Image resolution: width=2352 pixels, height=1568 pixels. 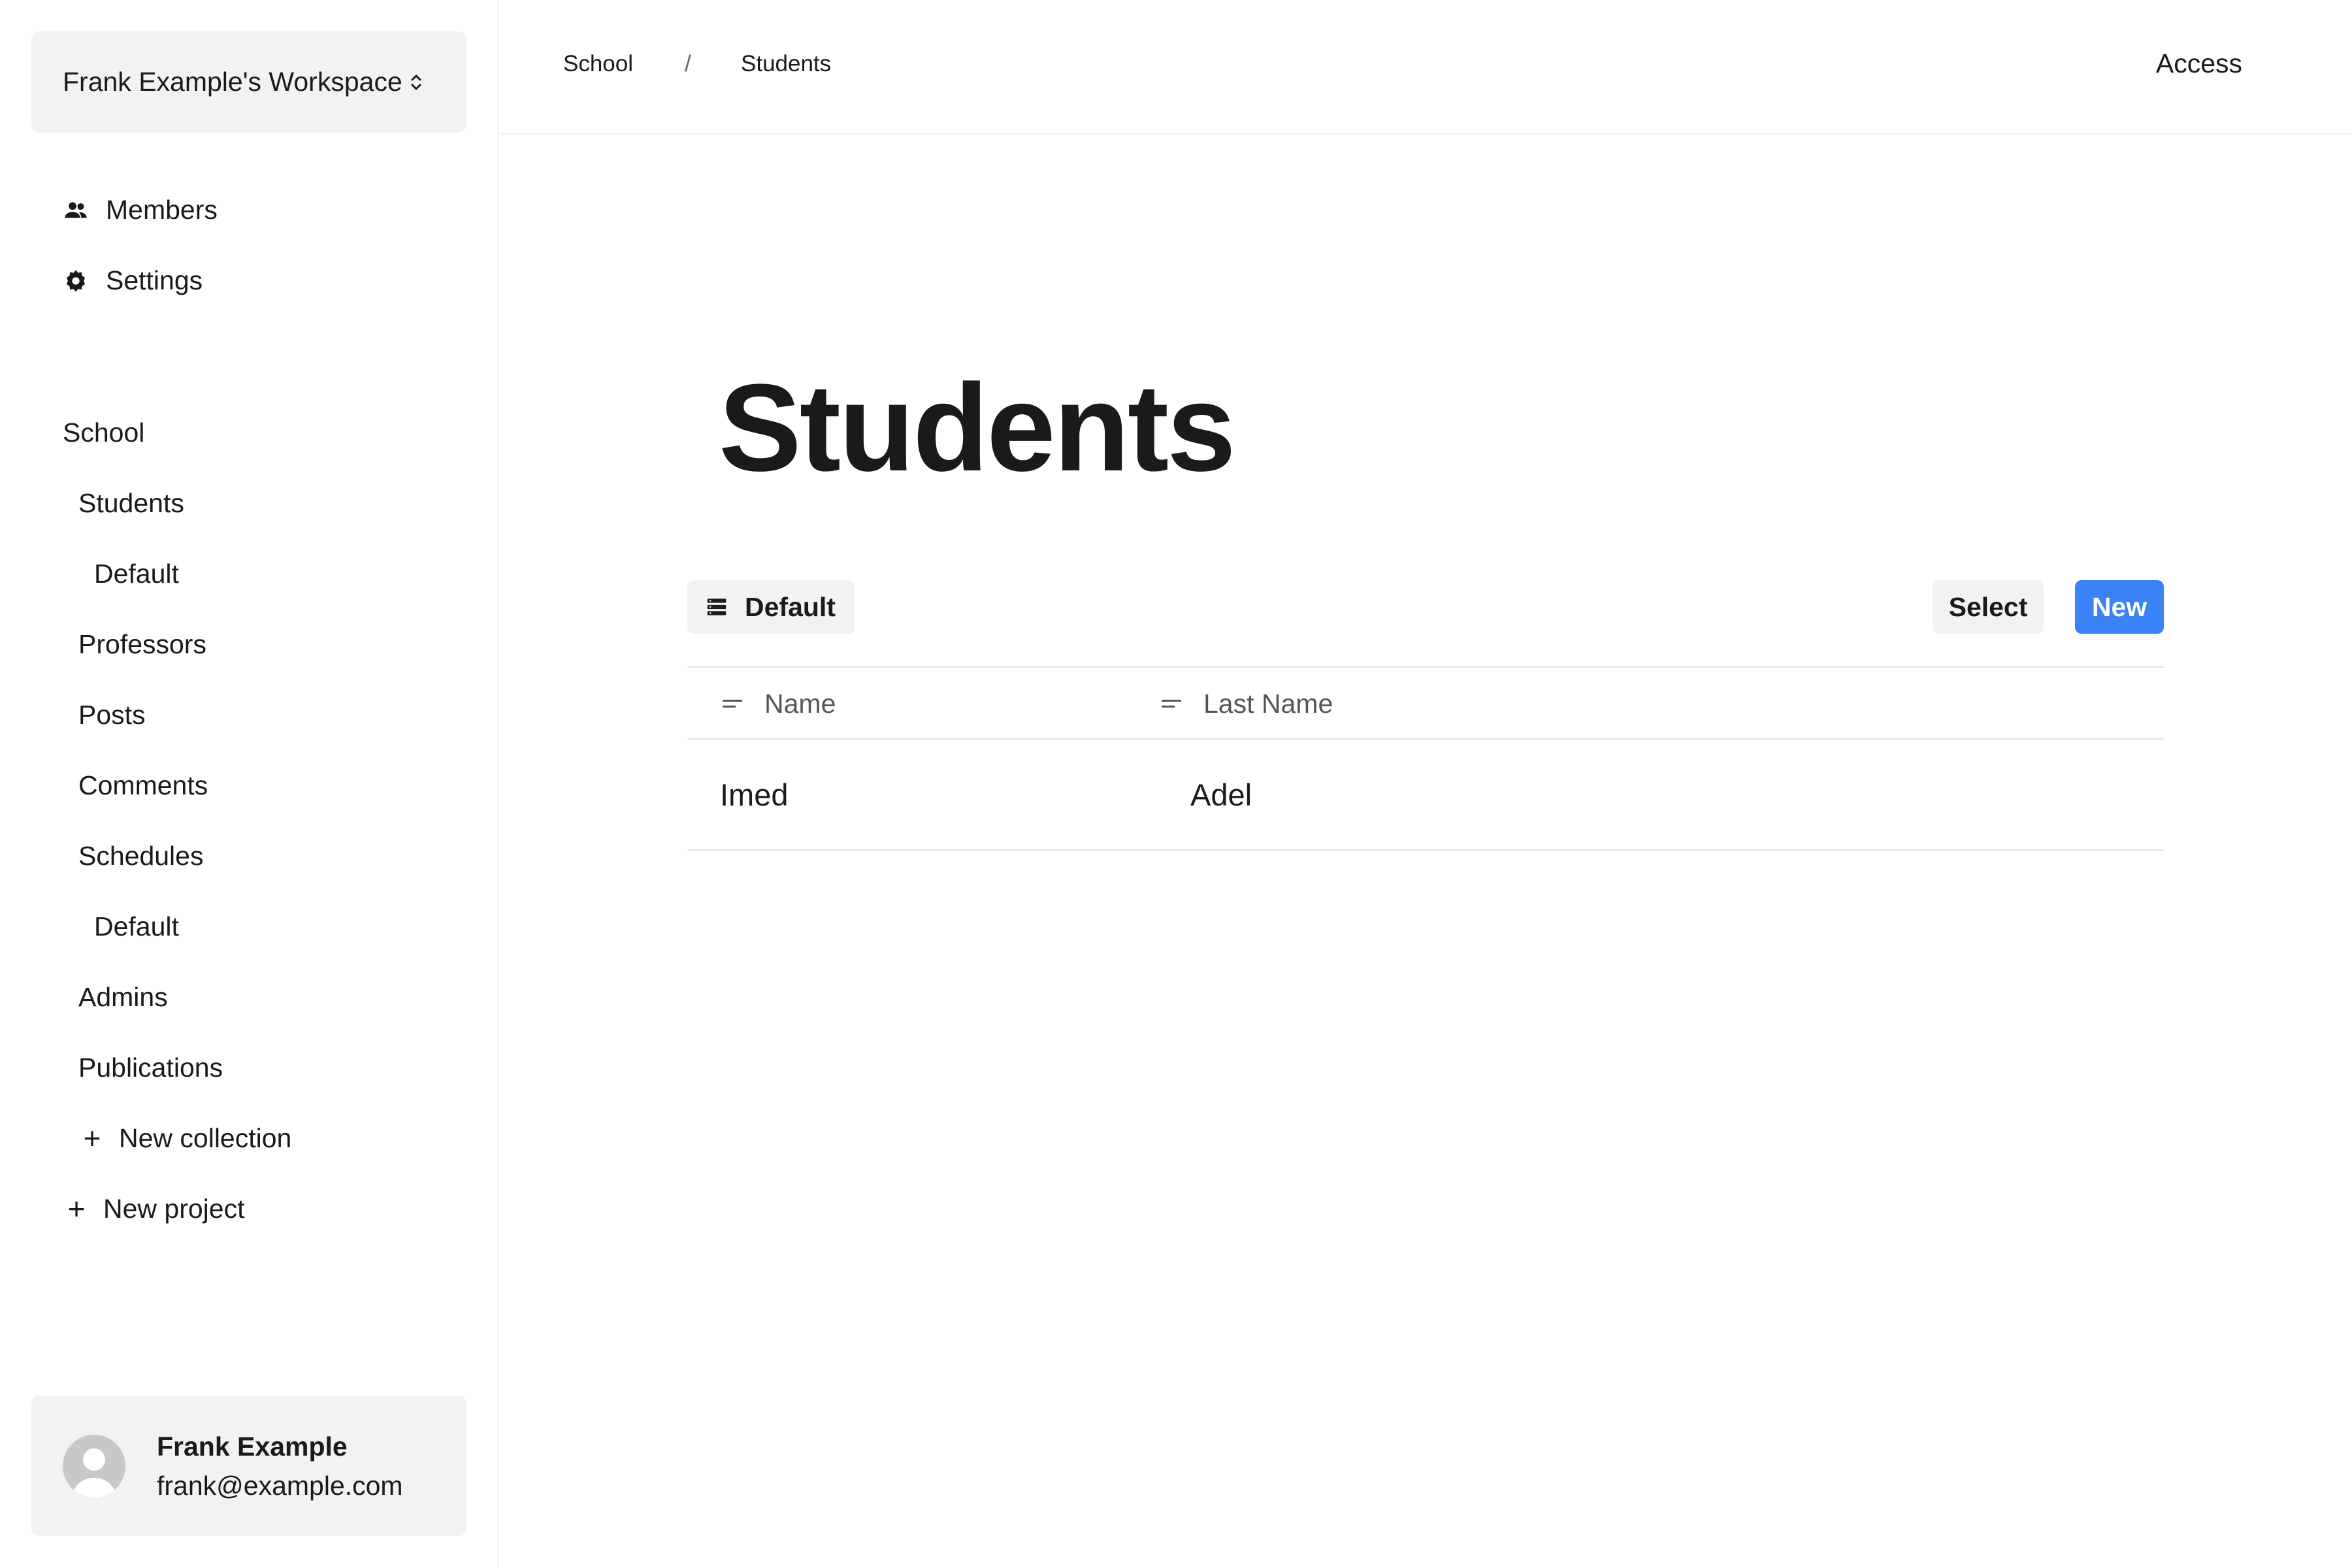 I want to click on sidebar-item-settings: Settings, so click(x=133, y=280).